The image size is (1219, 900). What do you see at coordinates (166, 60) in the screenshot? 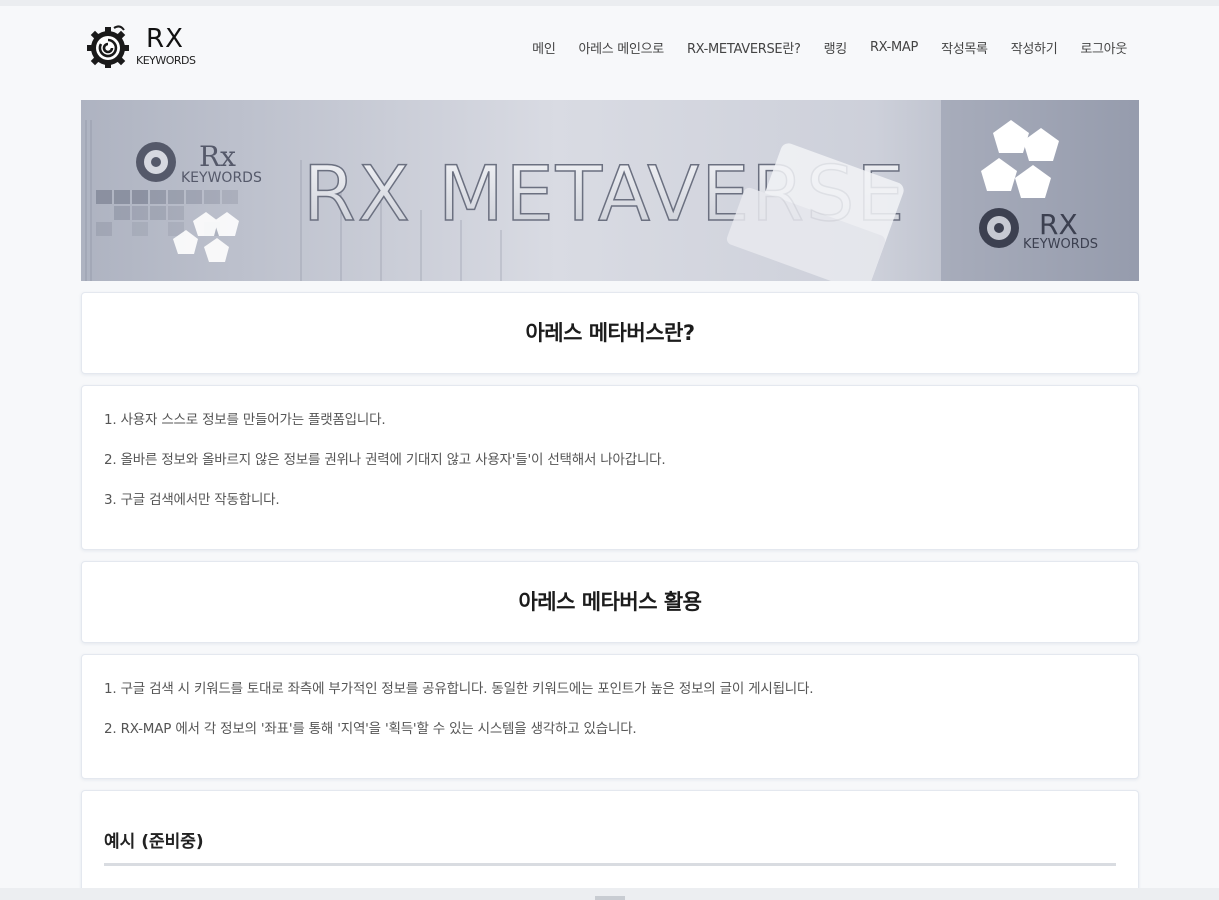
I see `logo-sub-text: KEYWORDS` at bounding box center [166, 60].